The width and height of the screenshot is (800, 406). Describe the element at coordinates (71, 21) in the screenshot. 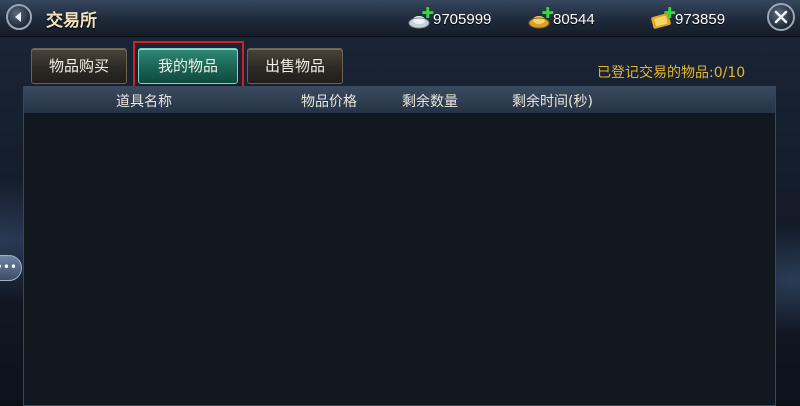

I see `page-title: 交易所` at that location.